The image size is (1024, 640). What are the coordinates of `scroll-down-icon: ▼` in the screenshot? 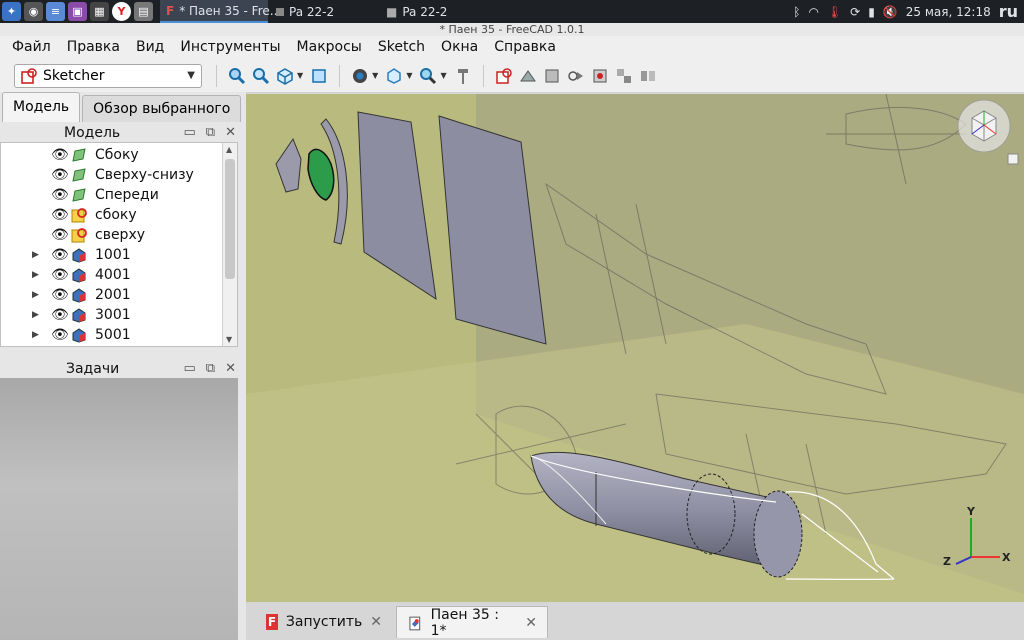 It's located at (229, 339).